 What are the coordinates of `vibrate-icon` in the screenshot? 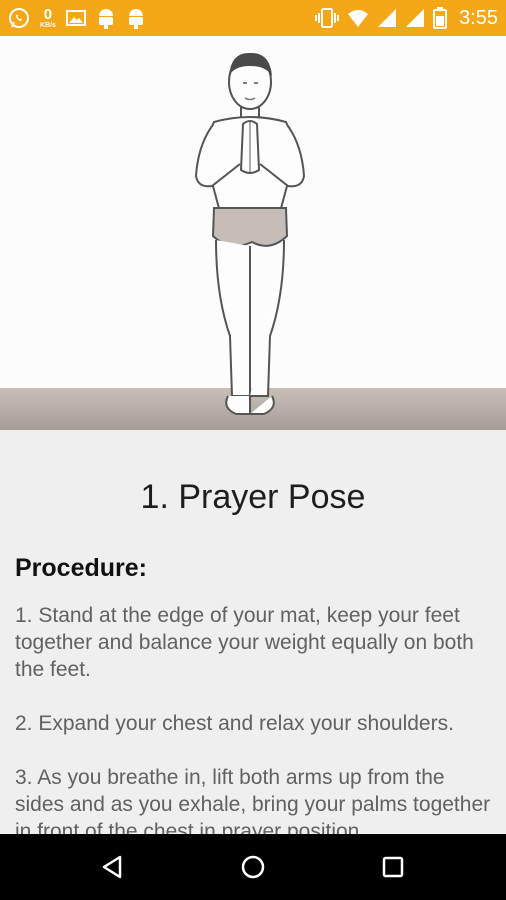 It's located at (327, 18).